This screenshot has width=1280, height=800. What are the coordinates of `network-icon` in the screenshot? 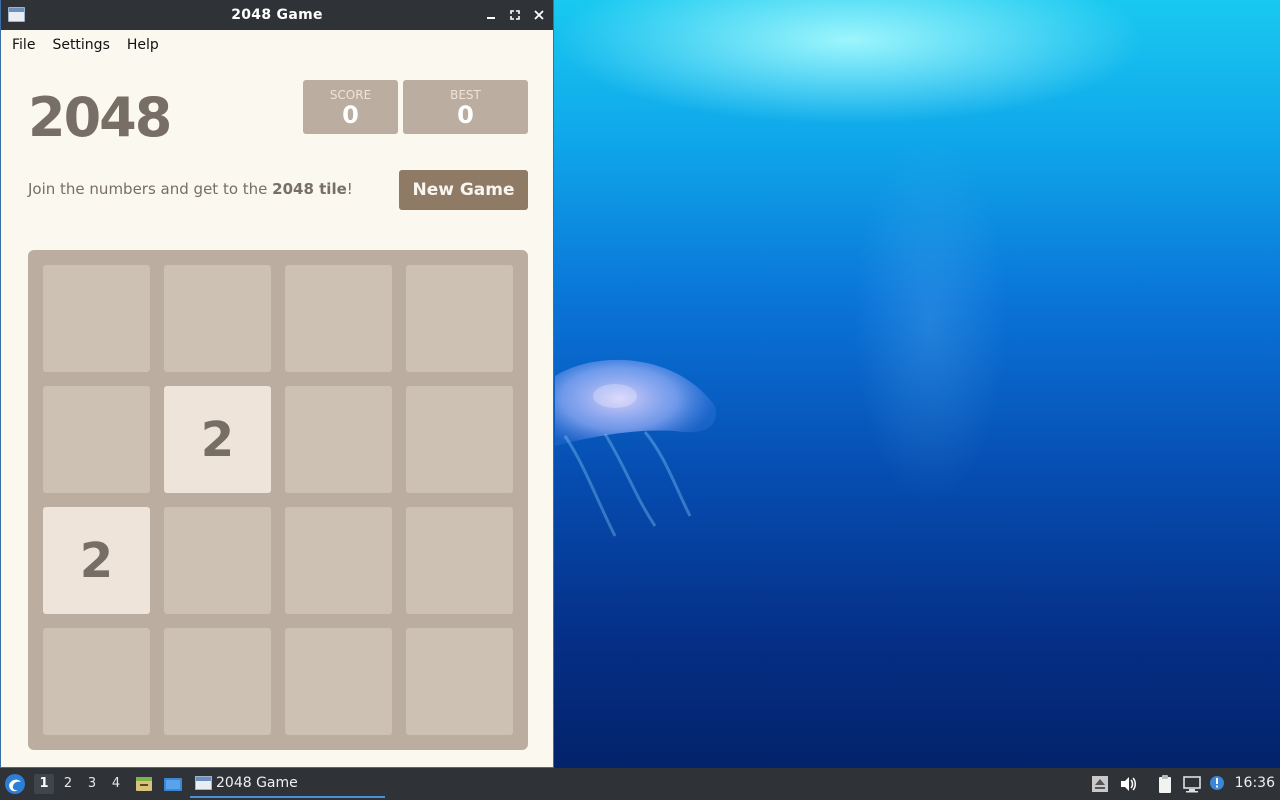 It's located at (1192, 784).